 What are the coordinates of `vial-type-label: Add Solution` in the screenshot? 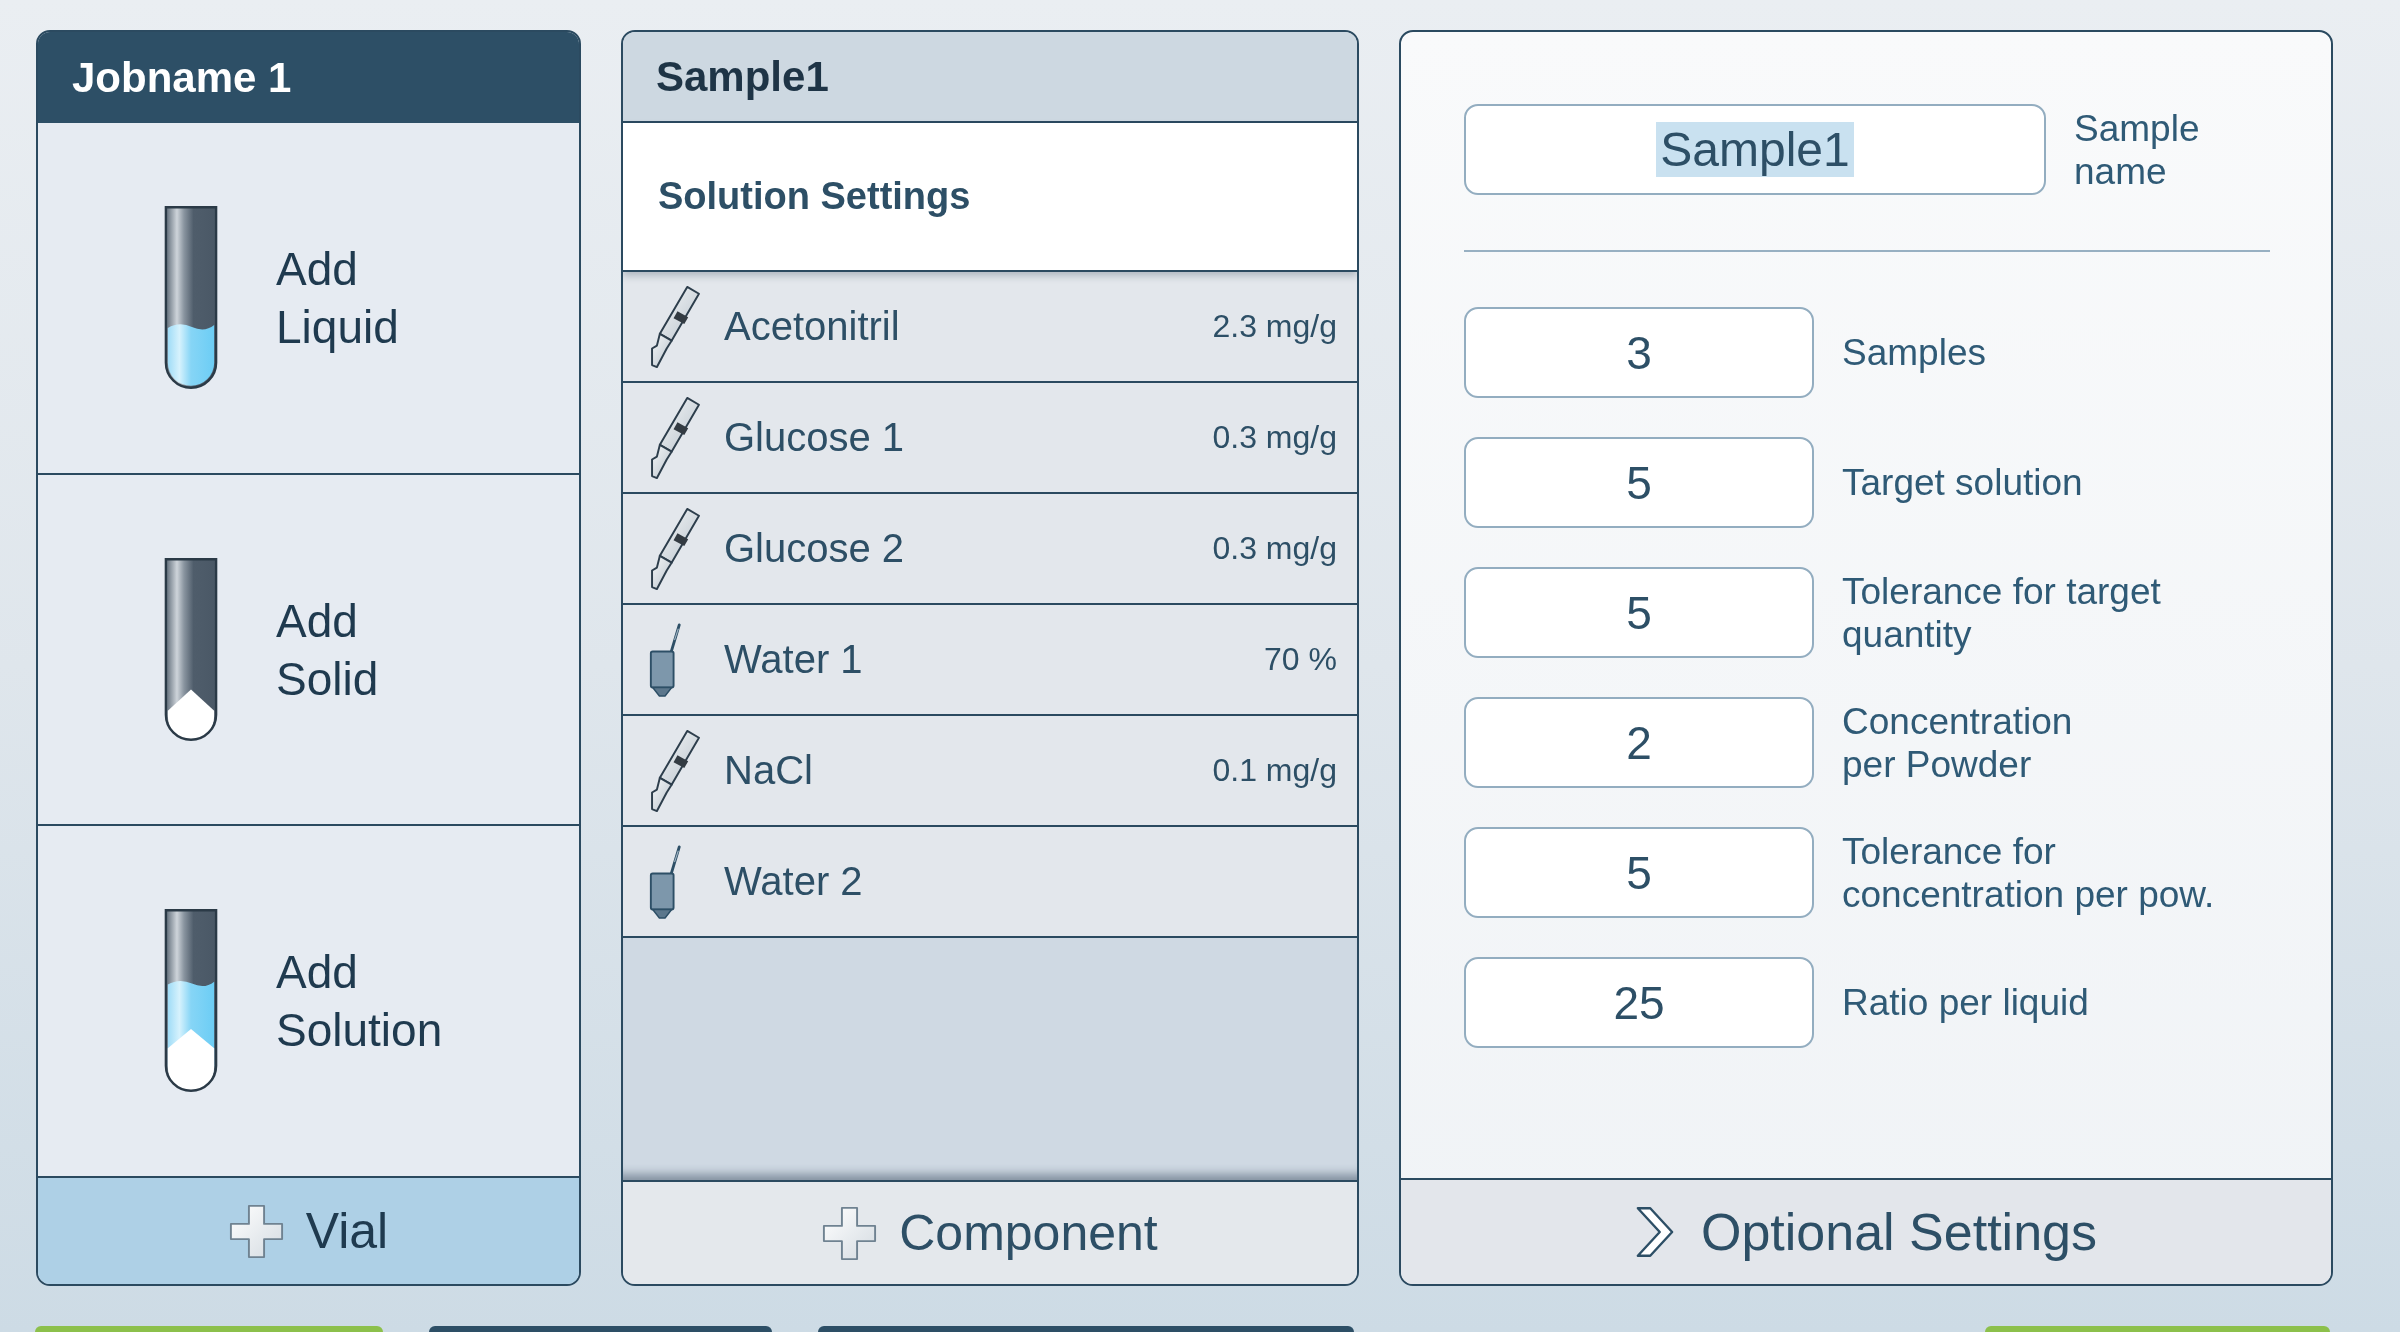 It's located at (359, 1002).